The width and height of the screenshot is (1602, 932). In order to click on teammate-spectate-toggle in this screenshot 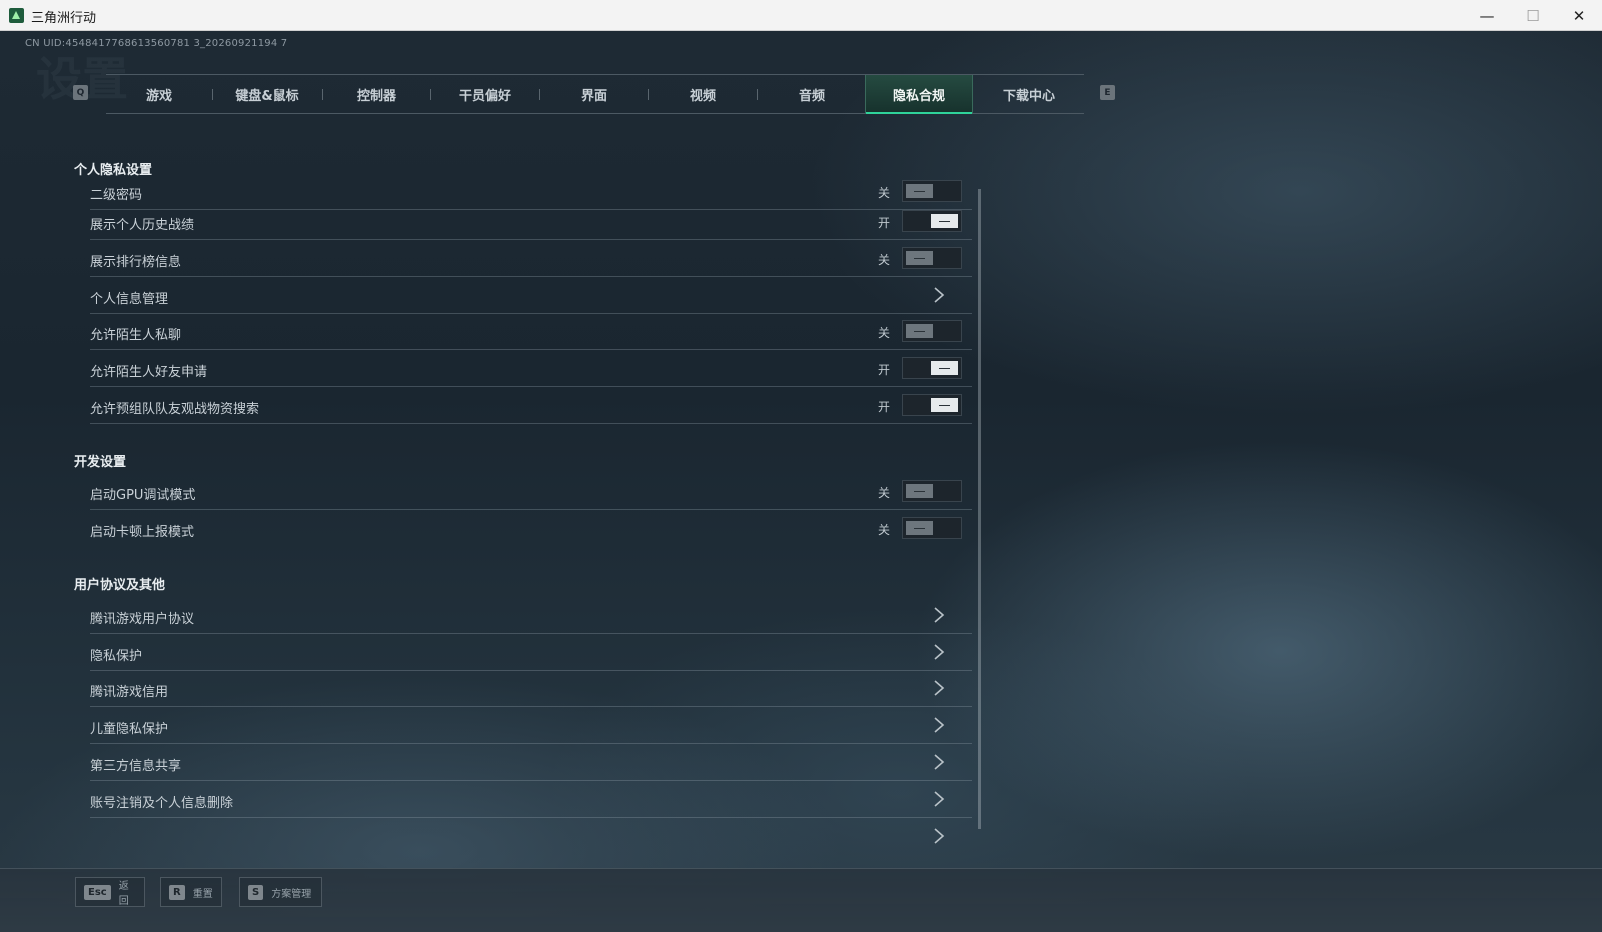, I will do `click(932, 405)`.